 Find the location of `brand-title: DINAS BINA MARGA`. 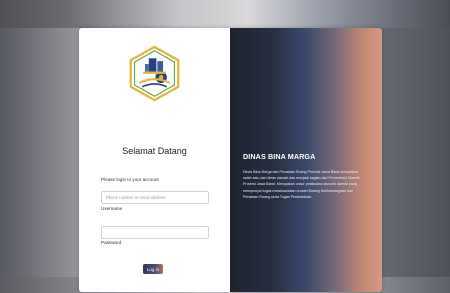

brand-title: DINAS BINA MARGA is located at coordinates (279, 156).